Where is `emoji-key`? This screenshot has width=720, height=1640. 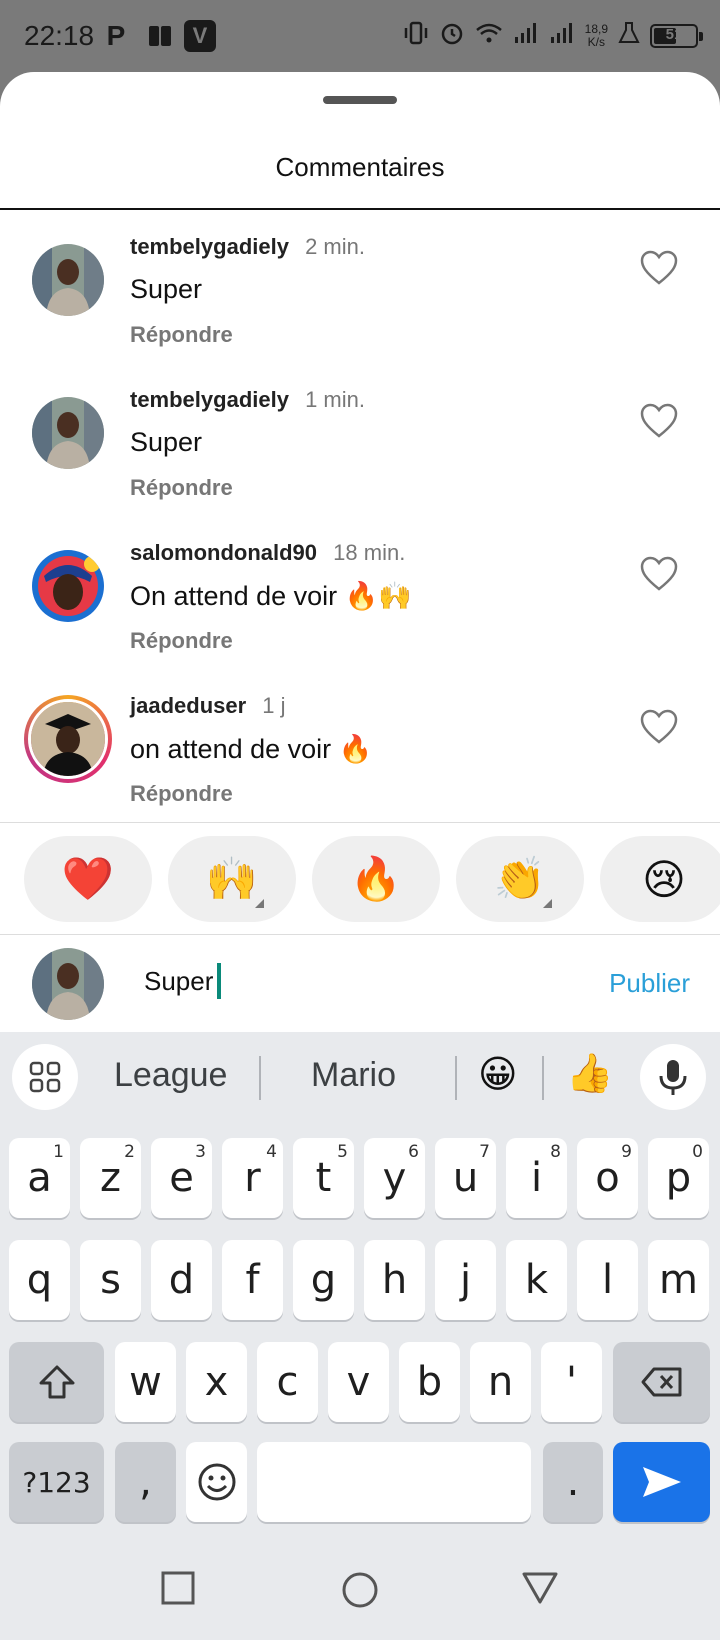
emoji-key is located at coordinates (216, 1482).